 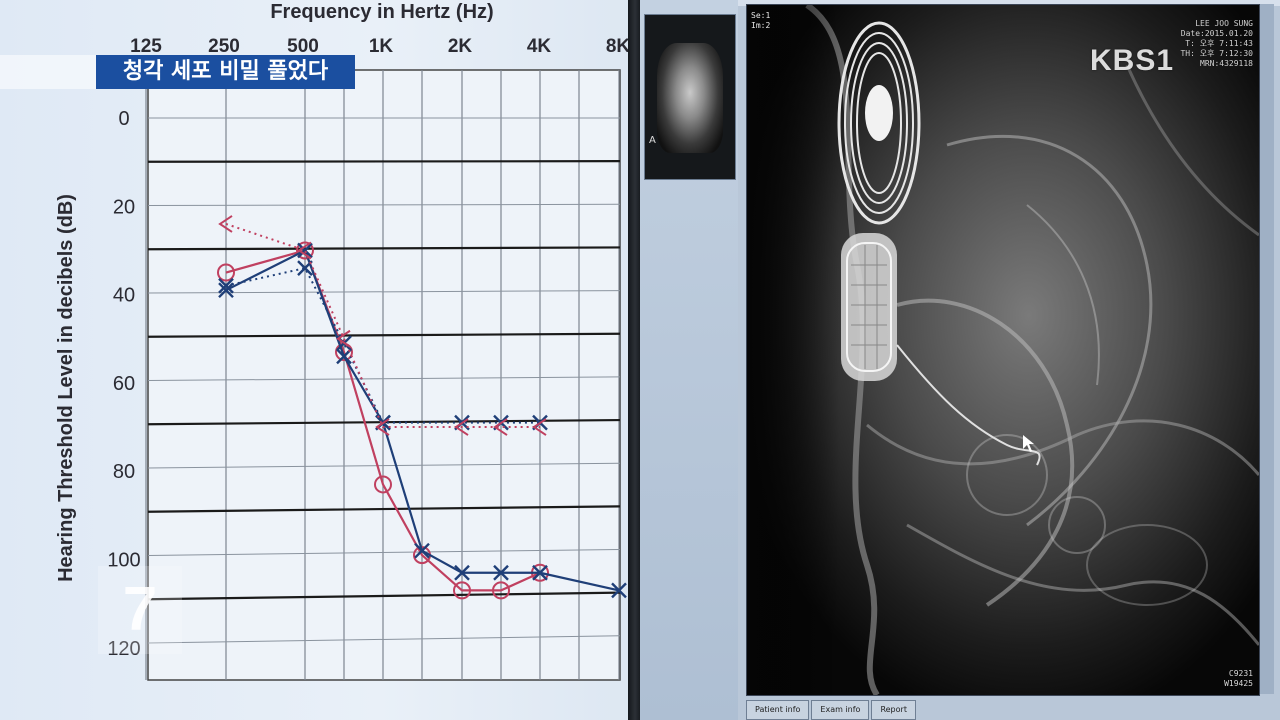 I want to click on db-tick-label: 20, so click(x=124, y=207).